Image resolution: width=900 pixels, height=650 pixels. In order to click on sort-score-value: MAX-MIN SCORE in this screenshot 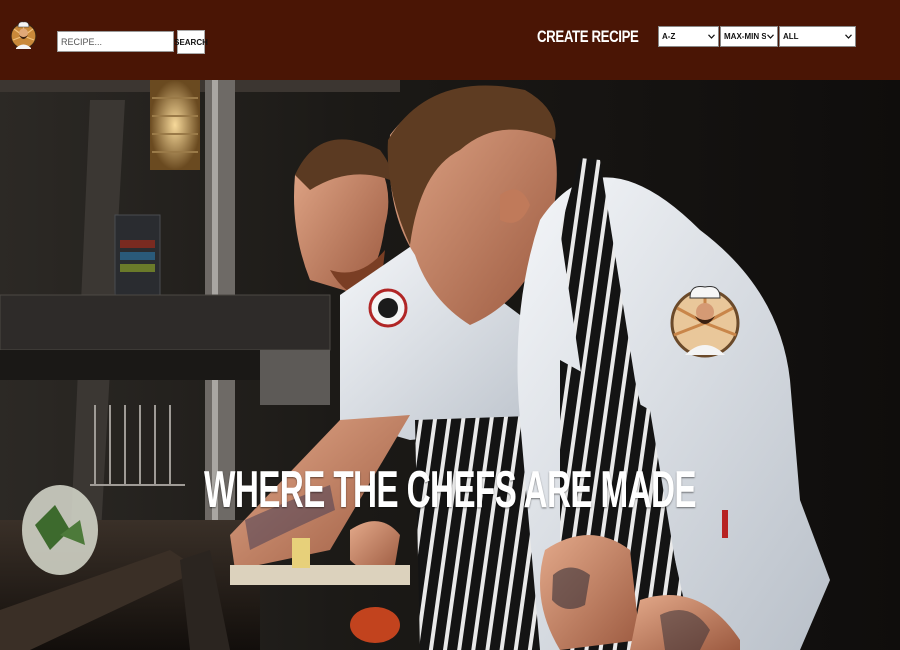, I will do `click(745, 36)`.